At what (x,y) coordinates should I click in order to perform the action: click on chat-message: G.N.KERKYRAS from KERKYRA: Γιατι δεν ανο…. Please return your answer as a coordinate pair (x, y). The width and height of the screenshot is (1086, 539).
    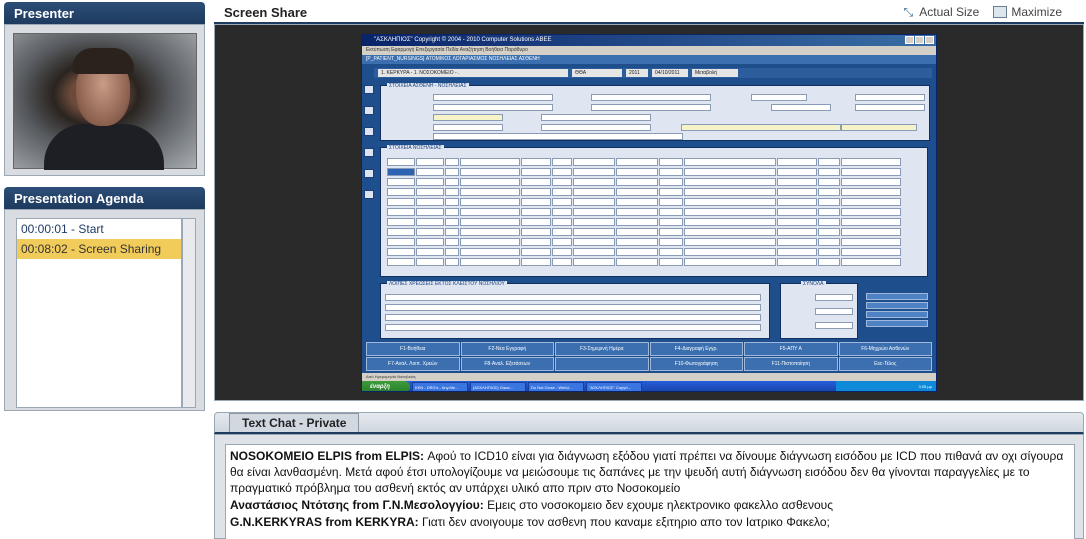
    Looking at the image, I should click on (650, 522).